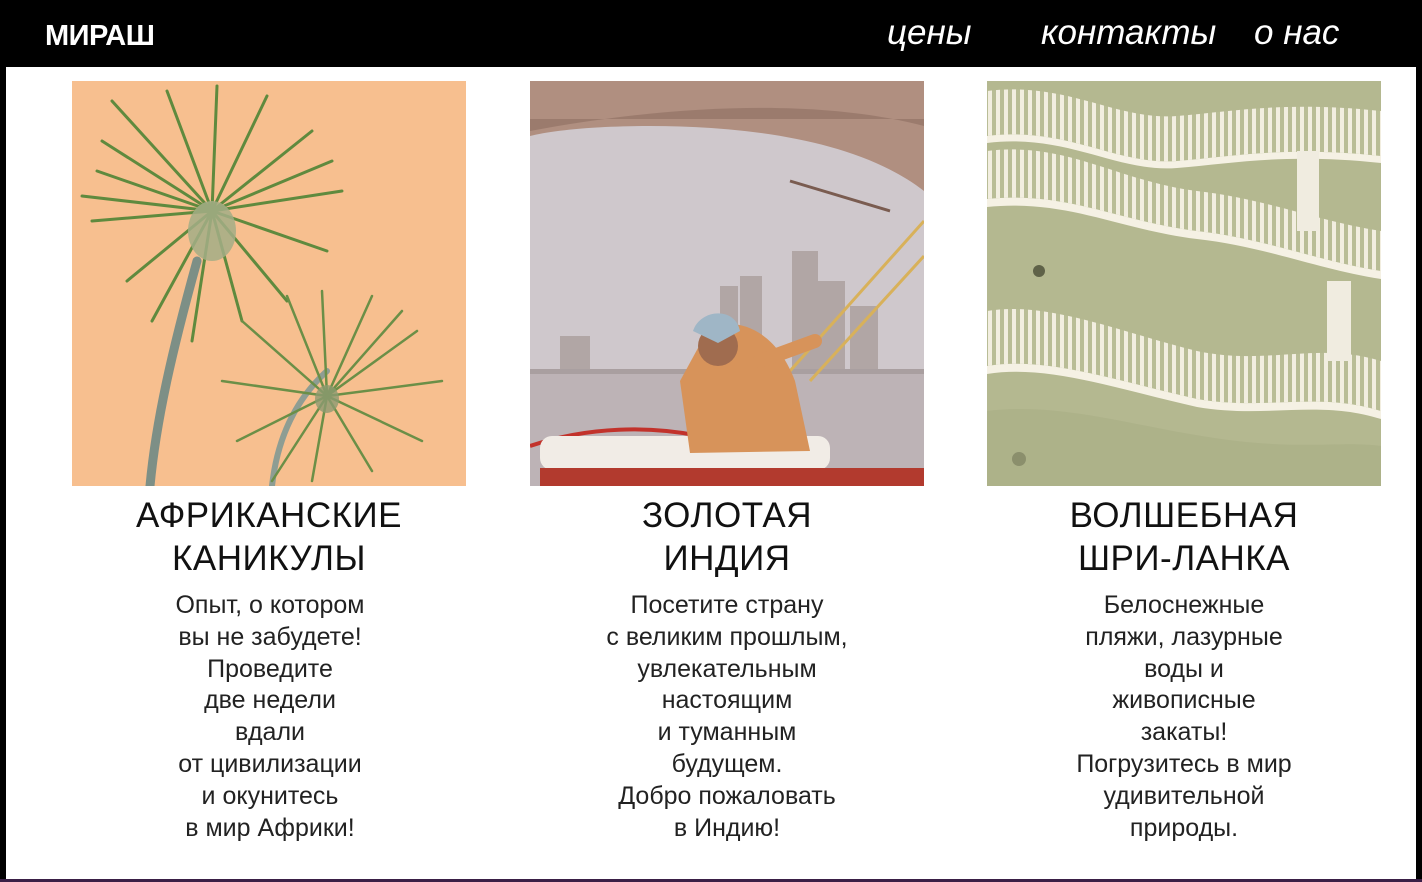 The width and height of the screenshot is (1422, 882). What do you see at coordinates (269, 283) in the screenshot?
I see `palm-trees-photo` at bounding box center [269, 283].